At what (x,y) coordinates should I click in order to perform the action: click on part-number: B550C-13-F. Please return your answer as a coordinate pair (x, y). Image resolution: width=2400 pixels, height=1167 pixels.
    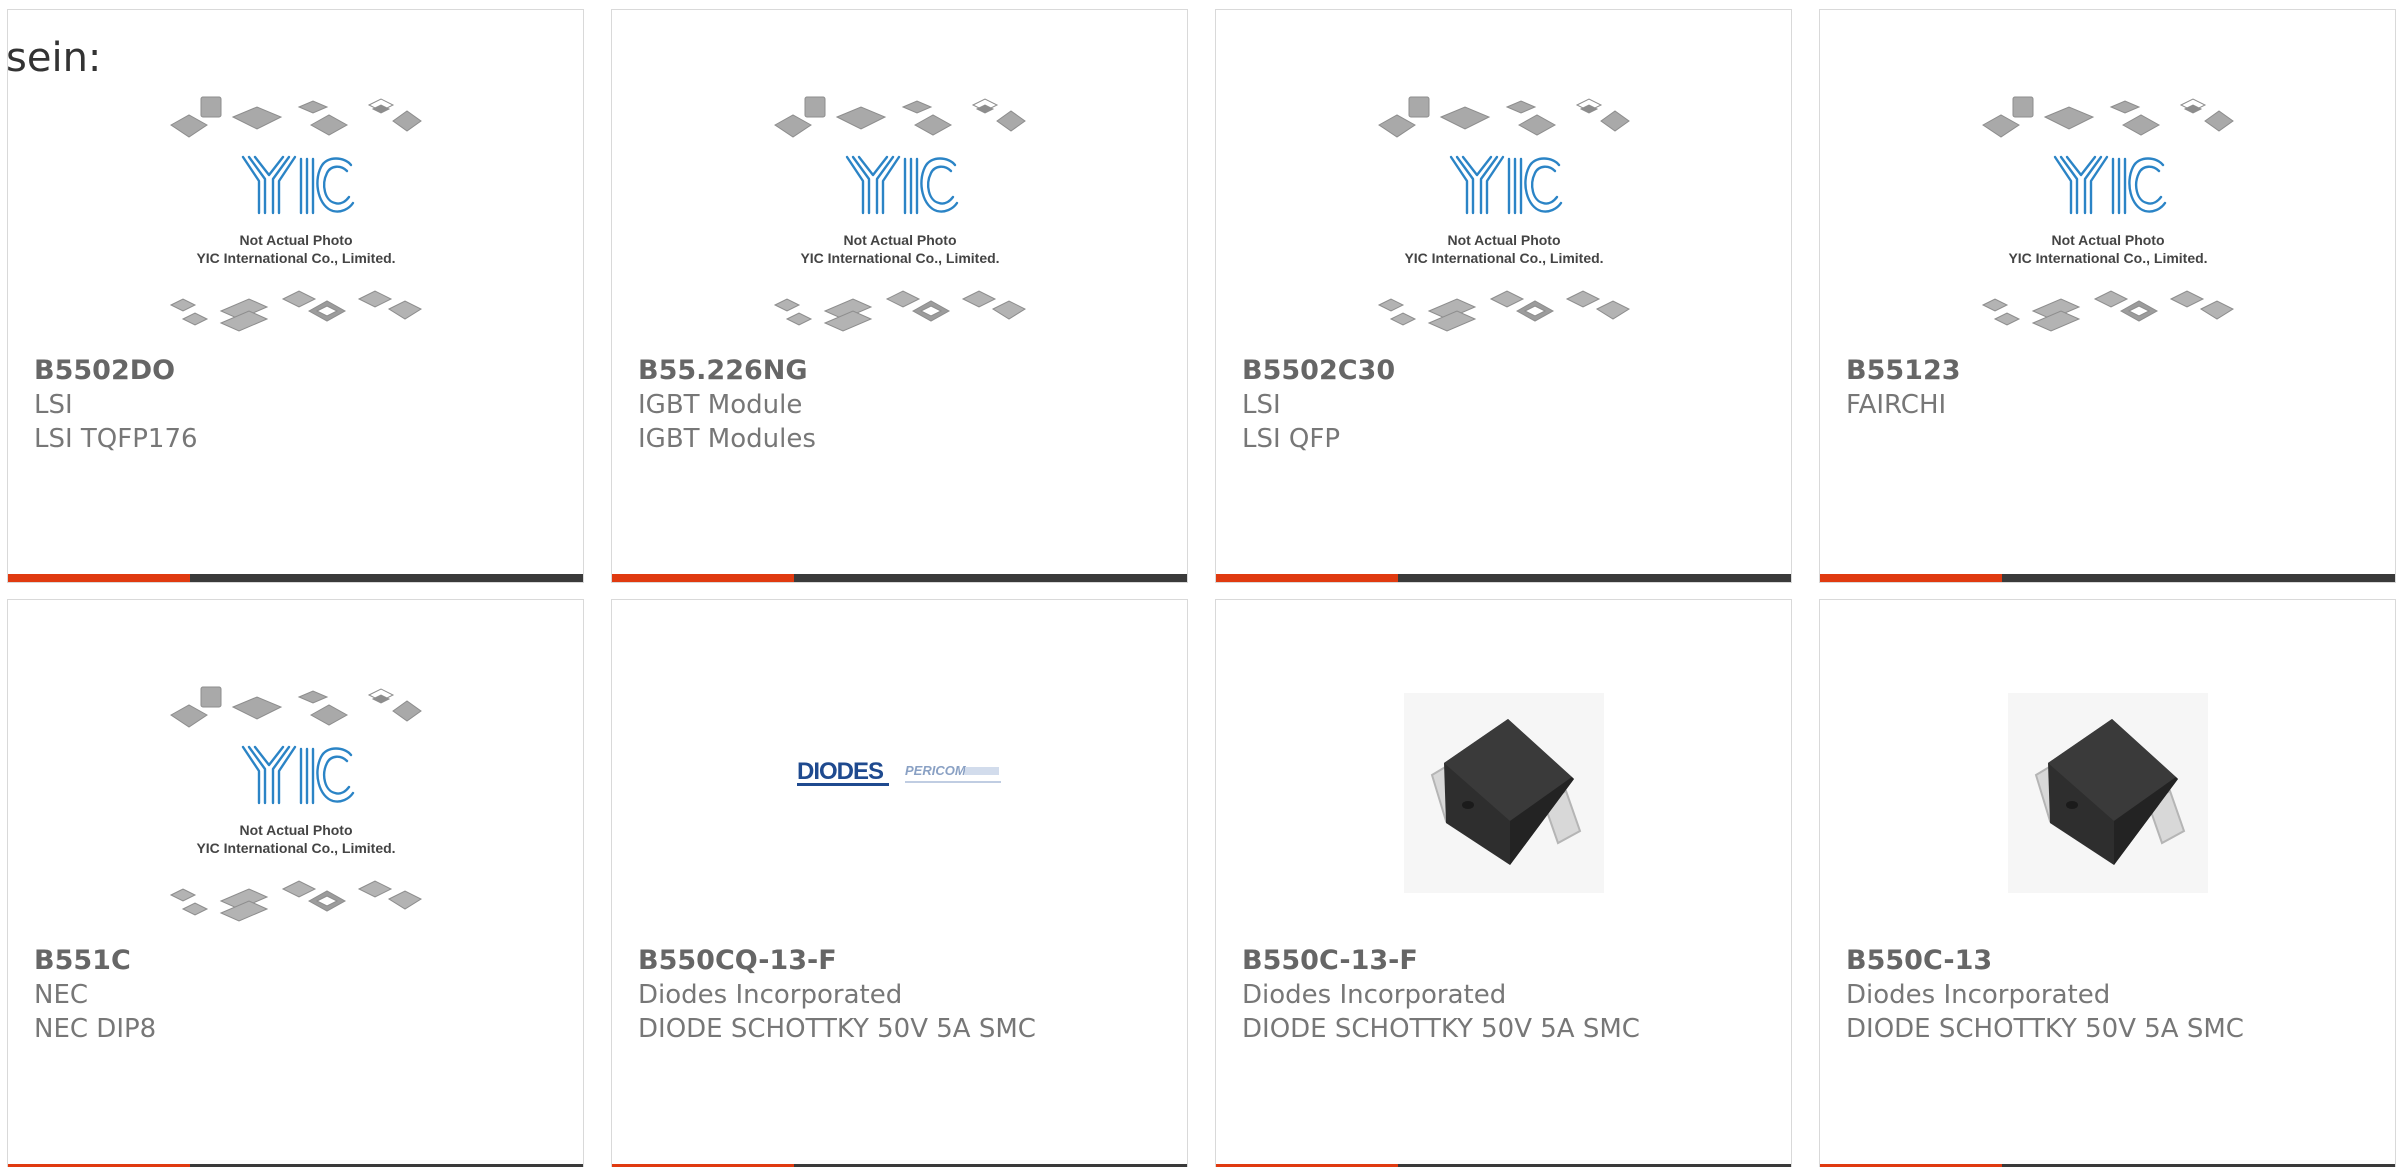
    Looking at the image, I should click on (1511, 961).